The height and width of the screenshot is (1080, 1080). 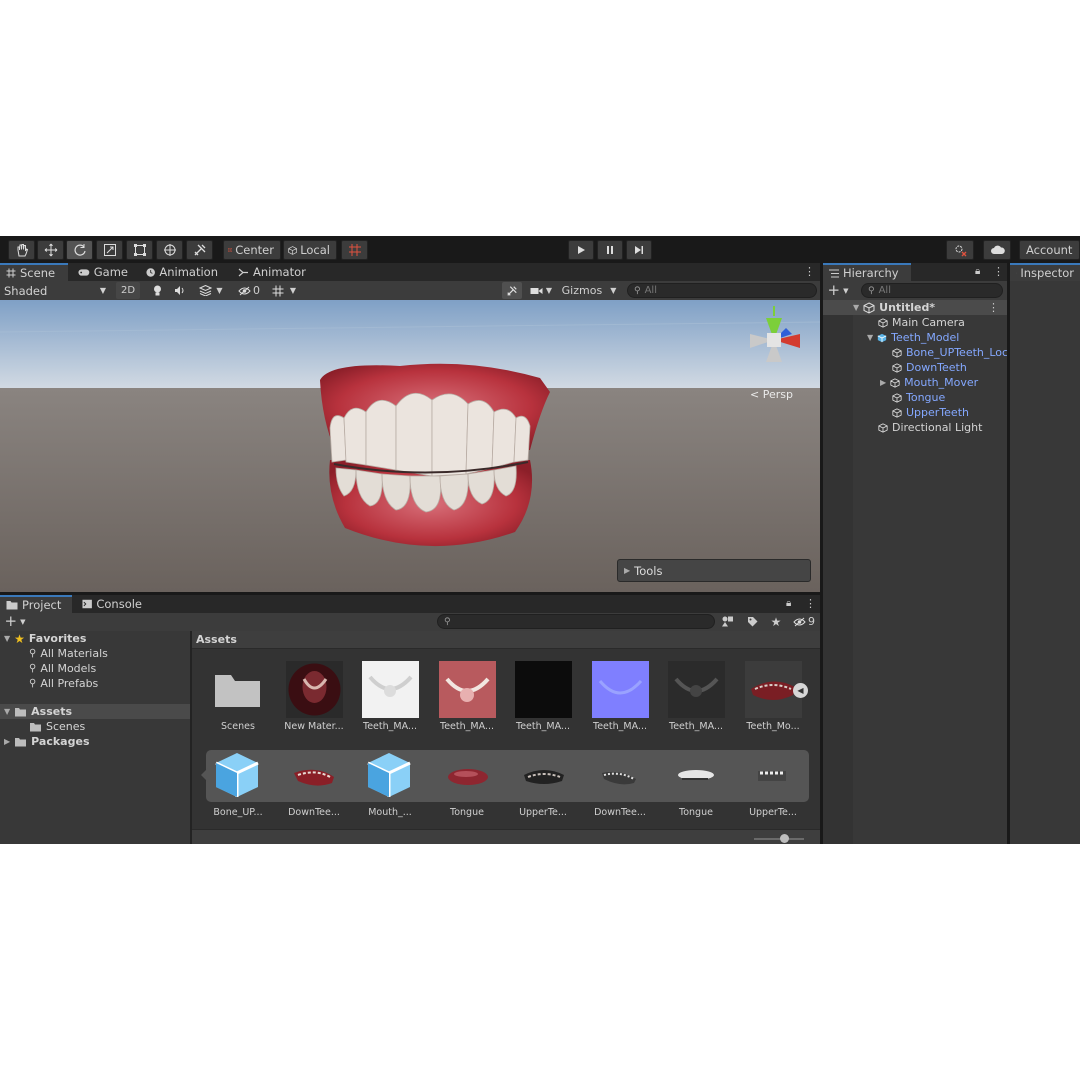 What do you see at coordinates (544, 776) in the screenshot?
I see `asset-thumb-upperteeth-mesh` at bounding box center [544, 776].